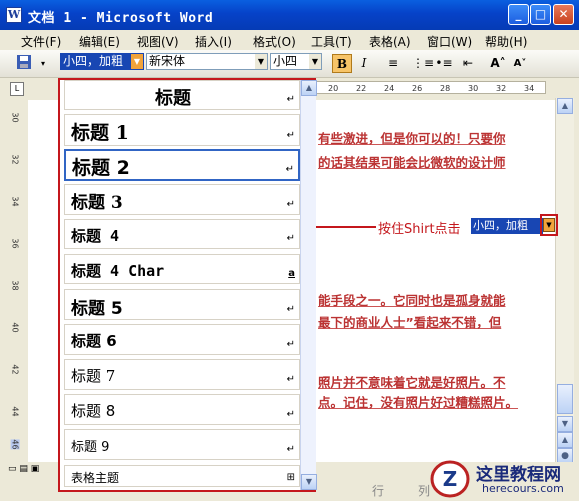  Describe the element at coordinates (342, 63) in the screenshot. I see `bold-button: B` at that location.